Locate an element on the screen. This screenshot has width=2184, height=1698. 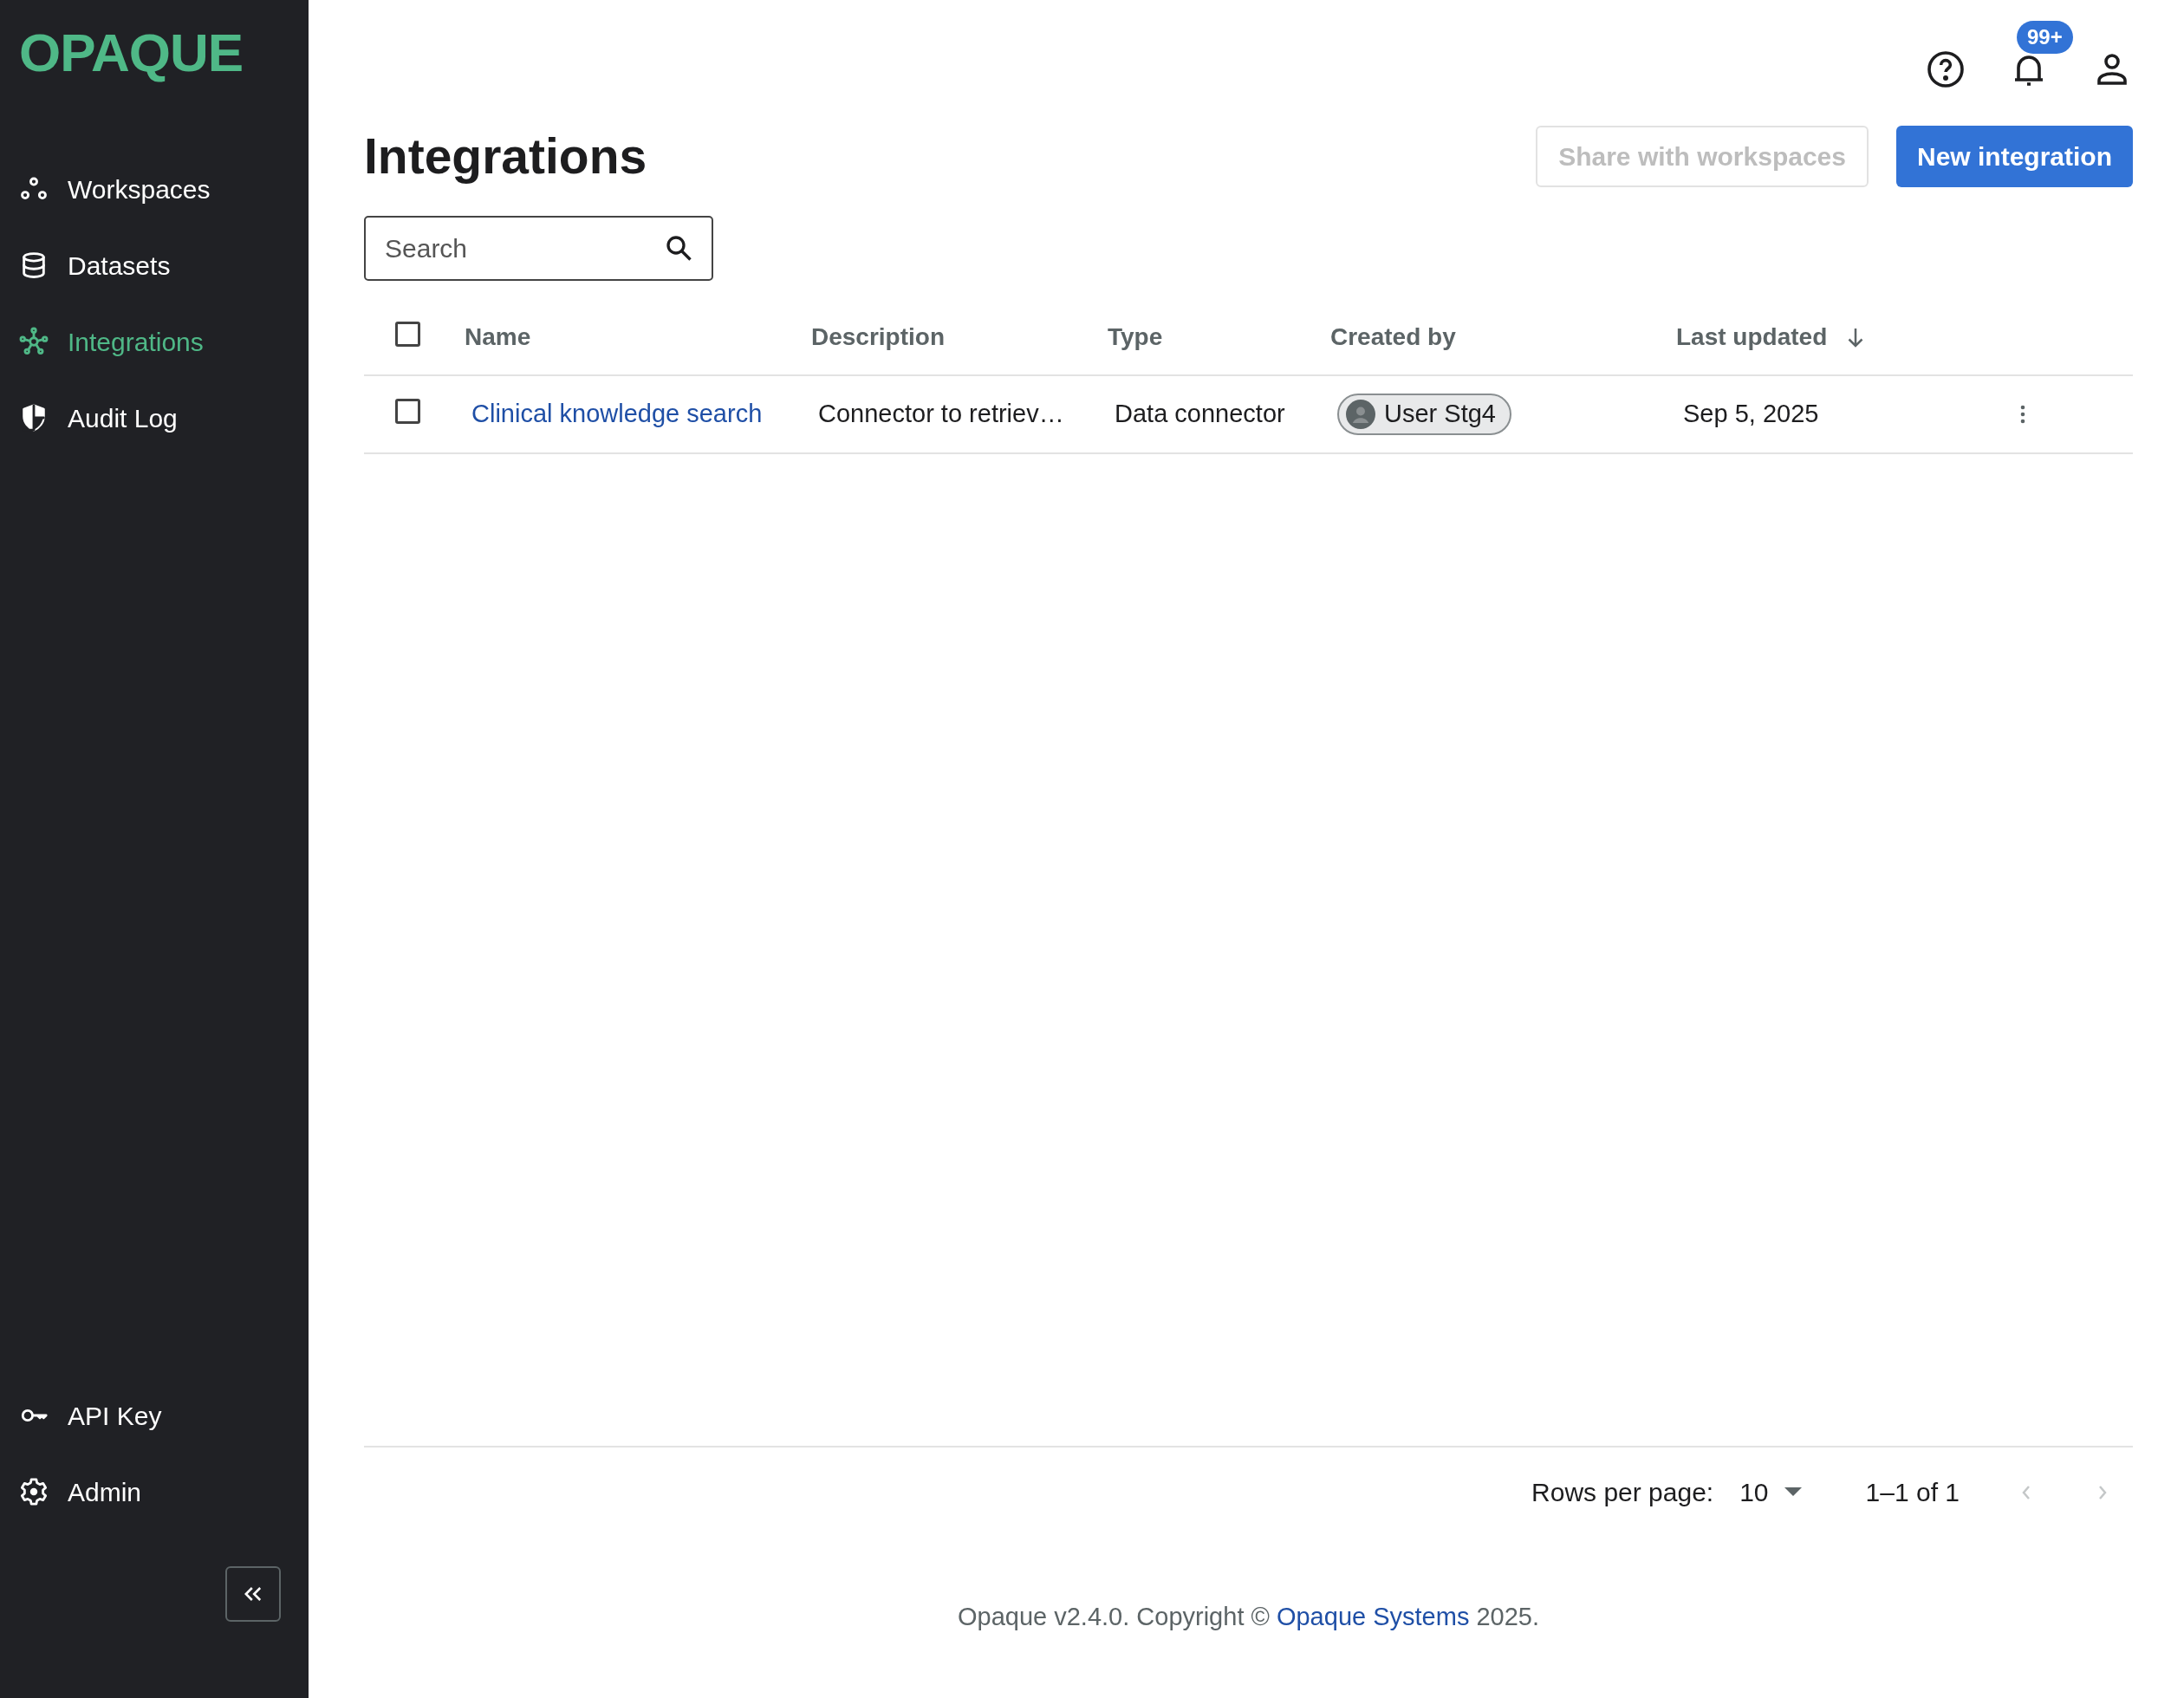
help-icon is located at coordinates (1945, 69).